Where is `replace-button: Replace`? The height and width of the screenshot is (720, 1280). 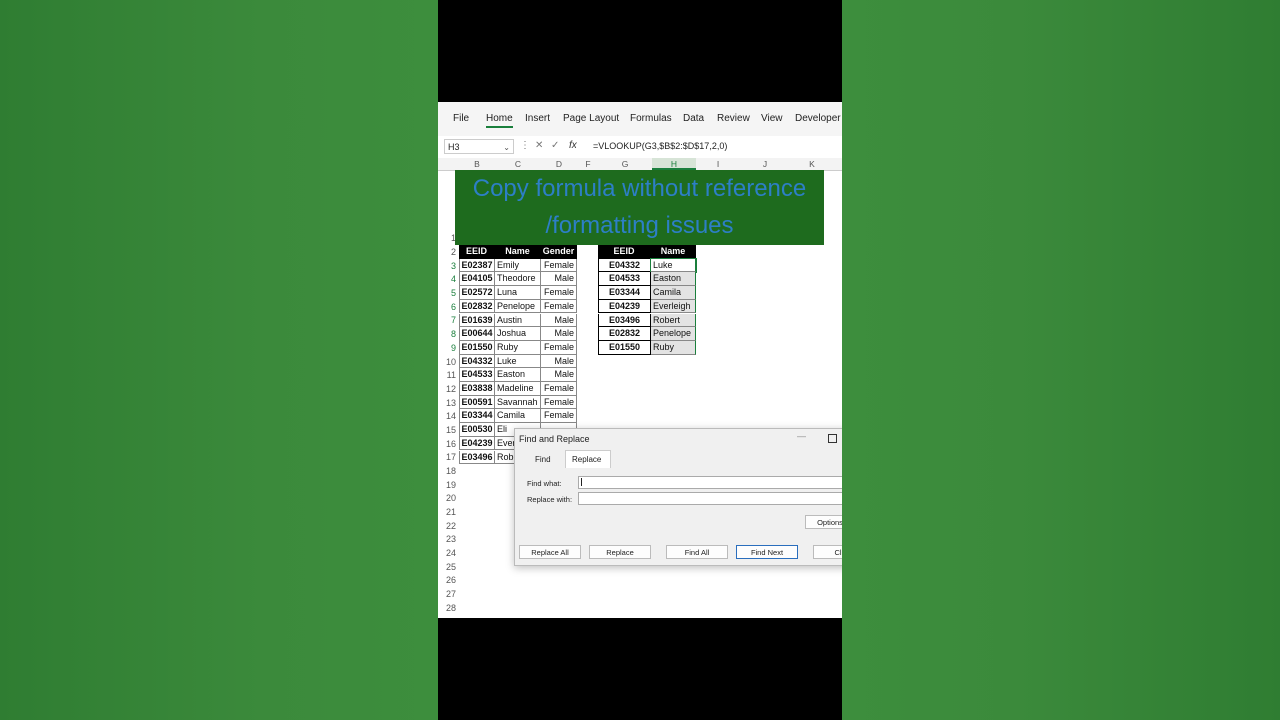 replace-button: Replace is located at coordinates (620, 552).